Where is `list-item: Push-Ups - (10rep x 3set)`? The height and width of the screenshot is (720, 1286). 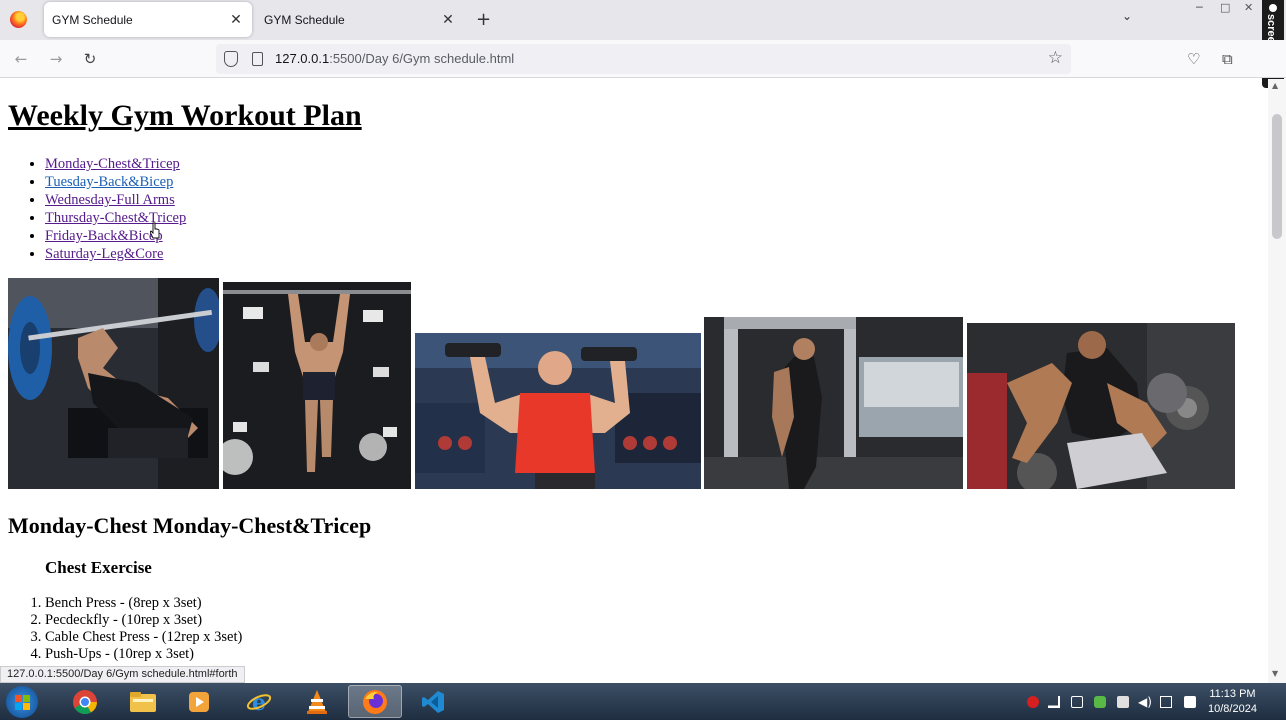
list-item: Push-Ups - (10rep x 3set) is located at coordinates (143, 654).